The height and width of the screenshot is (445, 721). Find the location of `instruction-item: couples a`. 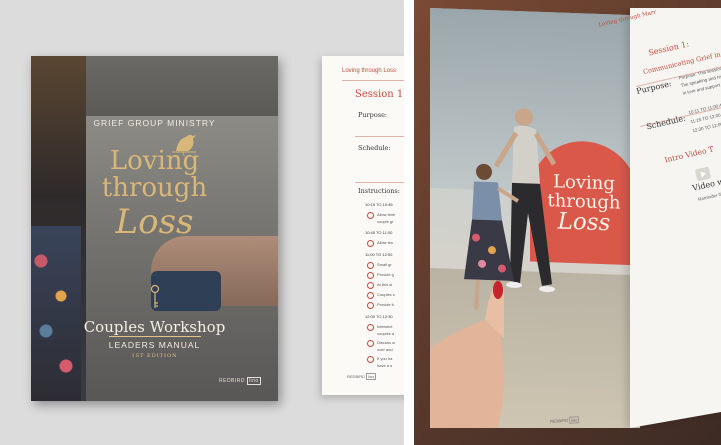

instruction-item: couples a is located at coordinates (386, 333).